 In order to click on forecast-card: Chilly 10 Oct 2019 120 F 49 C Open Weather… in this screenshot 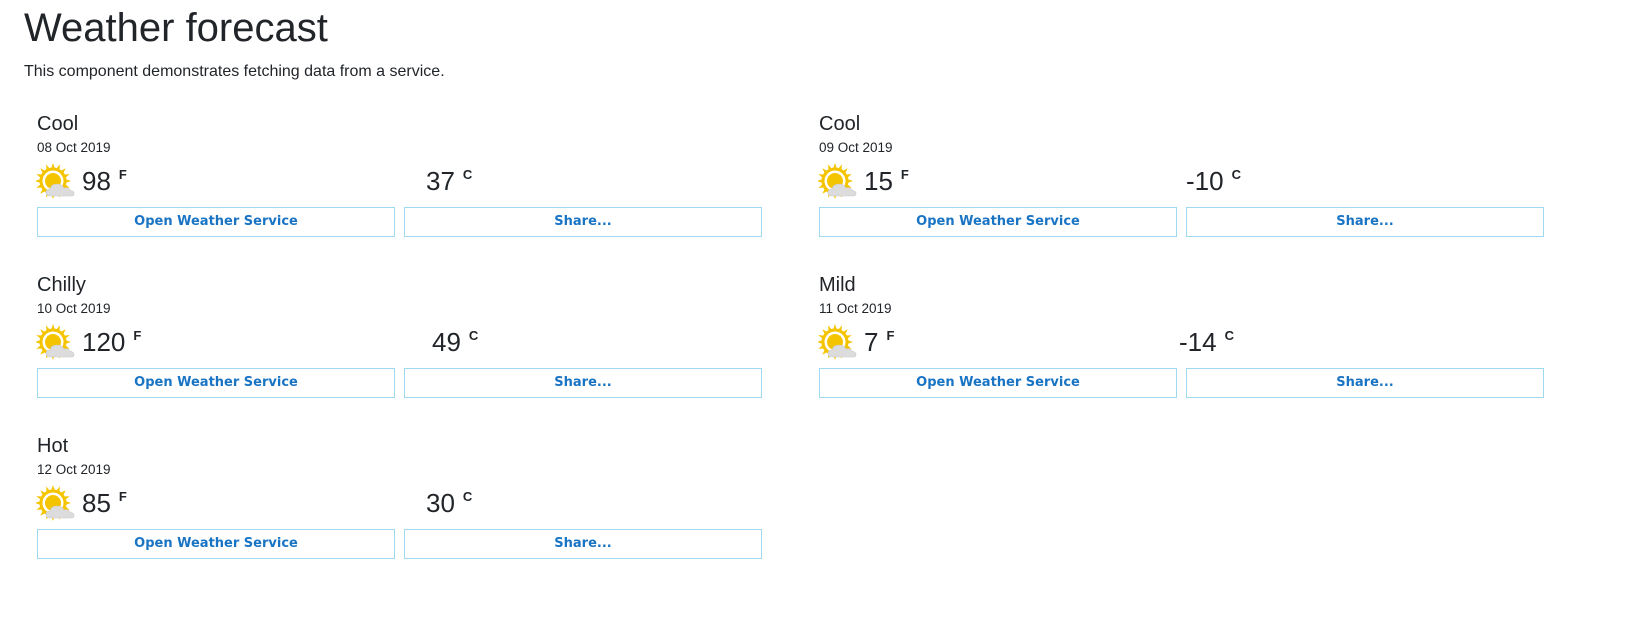, I will do `click(404, 349)`.